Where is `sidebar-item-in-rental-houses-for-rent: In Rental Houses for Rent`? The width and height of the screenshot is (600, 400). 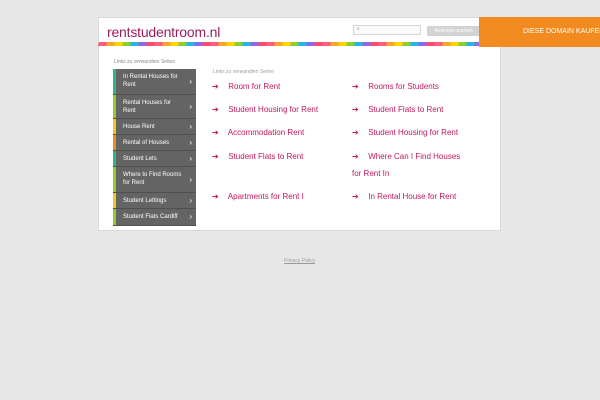 sidebar-item-in-rental-houses-for-rent: In Rental Houses for Rent is located at coordinates (154, 82).